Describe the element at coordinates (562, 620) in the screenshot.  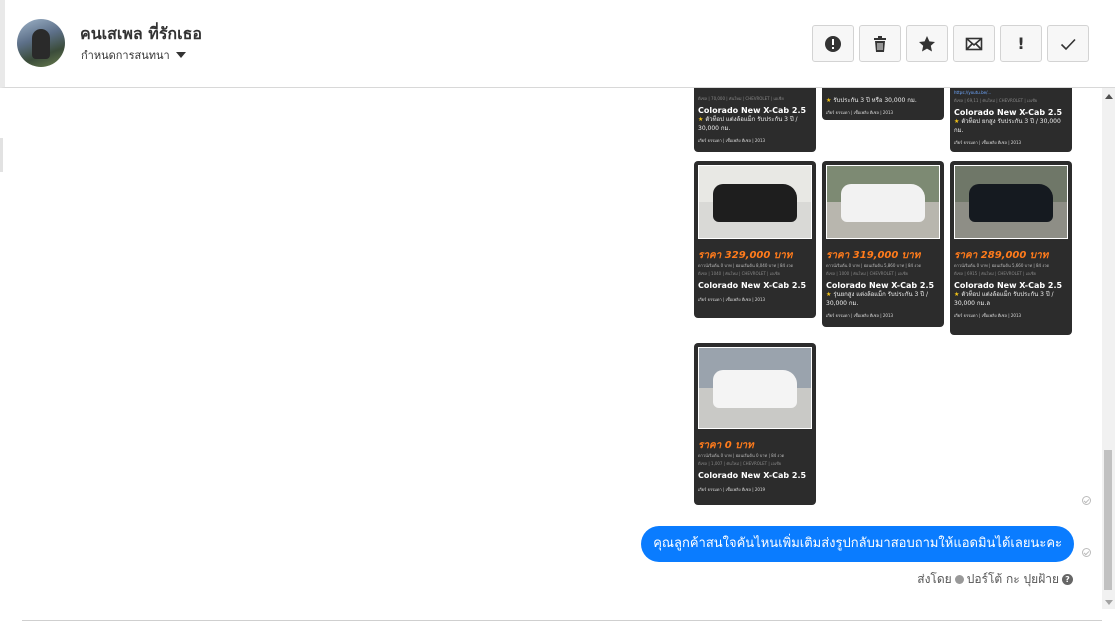
I see `composer-divider` at that location.